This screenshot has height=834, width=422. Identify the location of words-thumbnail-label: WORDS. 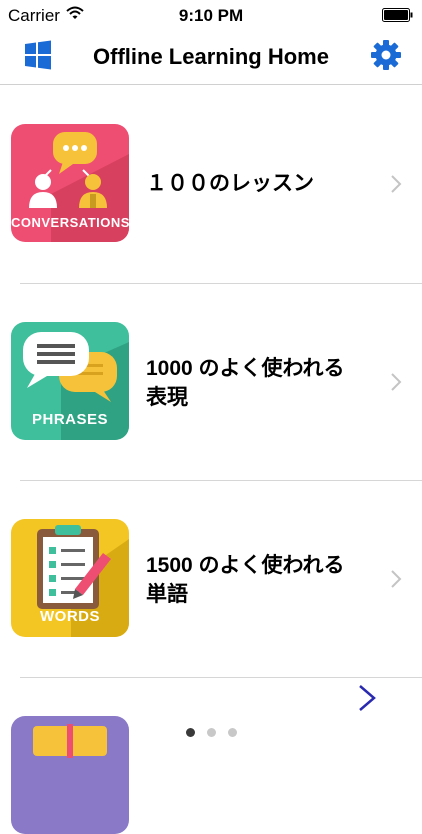
(70, 616).